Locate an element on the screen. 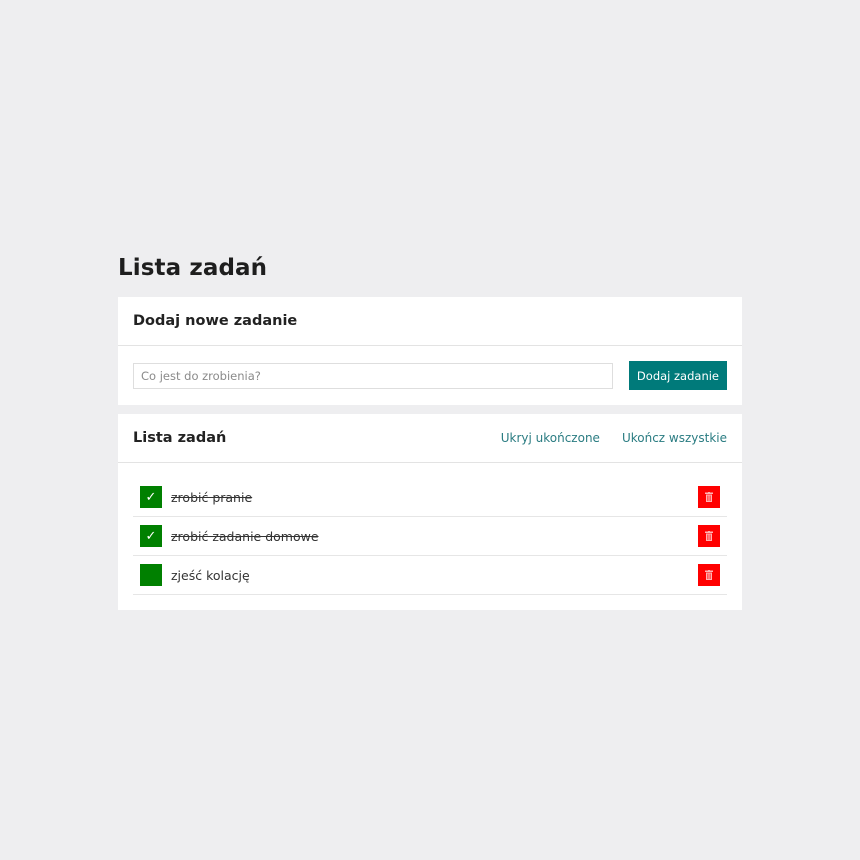  task-checkbox is located at coordinates (151, 575).